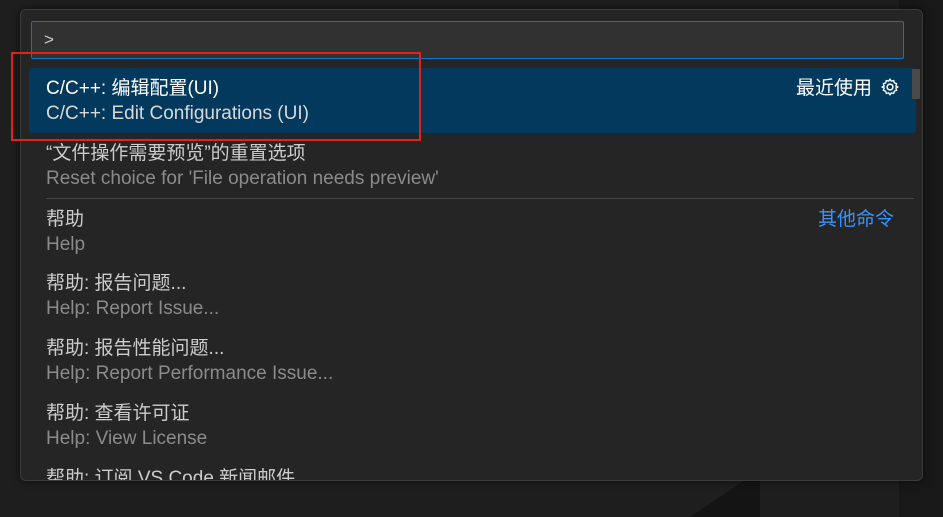  What do you see at coordinates (176, 153) in the screenshot?
I see `command-label: “文件操作需要预览”的重置选项` at bounding box center [176, 153].